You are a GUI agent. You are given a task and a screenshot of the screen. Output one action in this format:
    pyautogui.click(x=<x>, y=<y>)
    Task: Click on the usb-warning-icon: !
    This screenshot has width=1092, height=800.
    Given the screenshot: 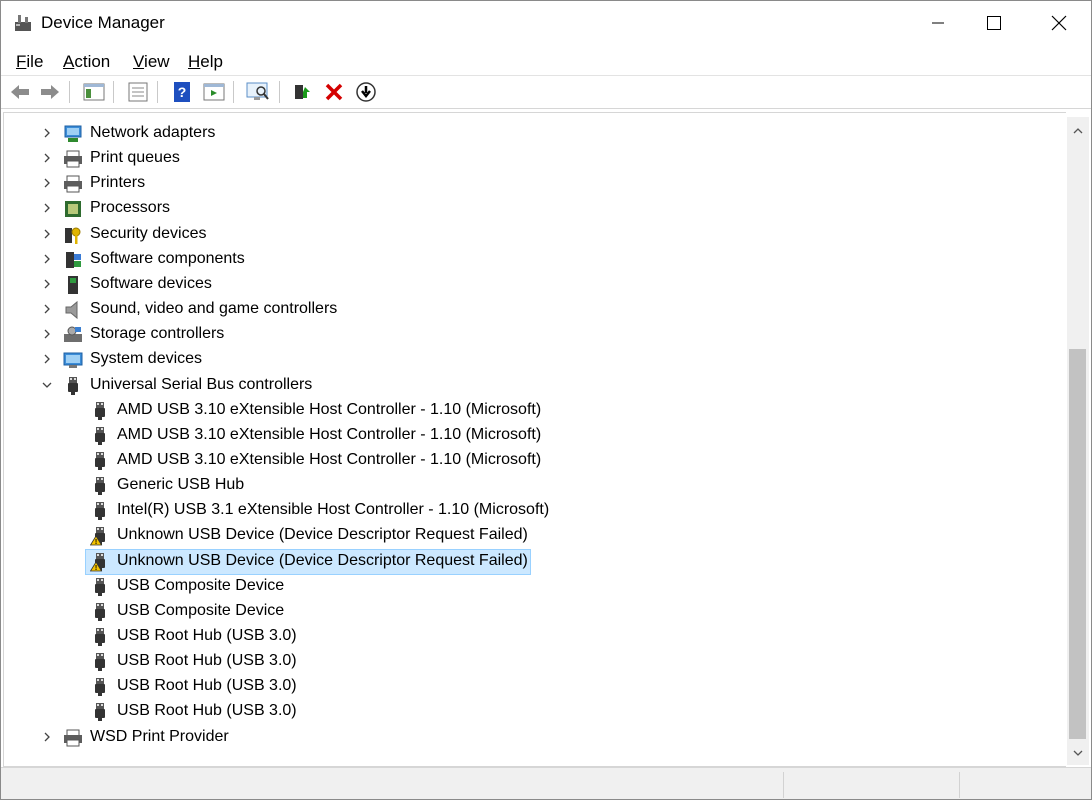 What is the action you would take?
    pyautogui.click(x=97, y=562)
    